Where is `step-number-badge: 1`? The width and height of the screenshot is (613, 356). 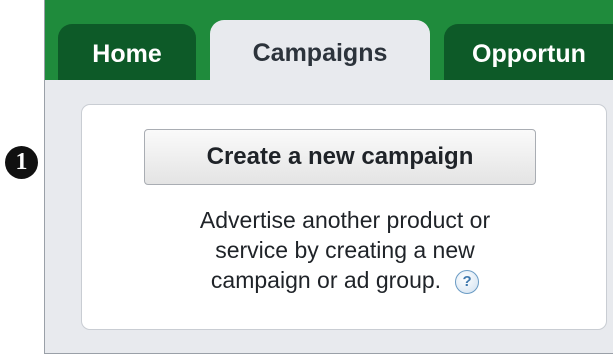 step-number-badge: 1 is located at coordinates (21, 162).